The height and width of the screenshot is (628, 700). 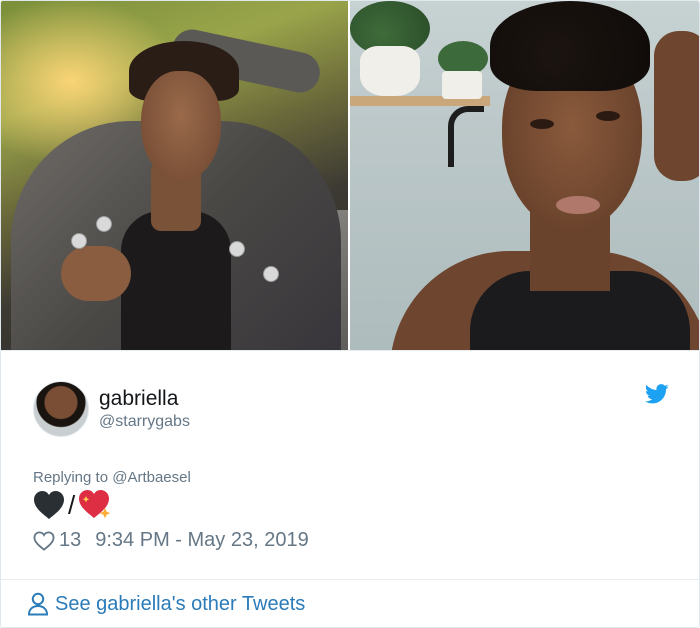 What do you see at coordinates (71, 477) in the screenshot?
I see `reply-prefix: Replying to` at bounding box center [71, 477].